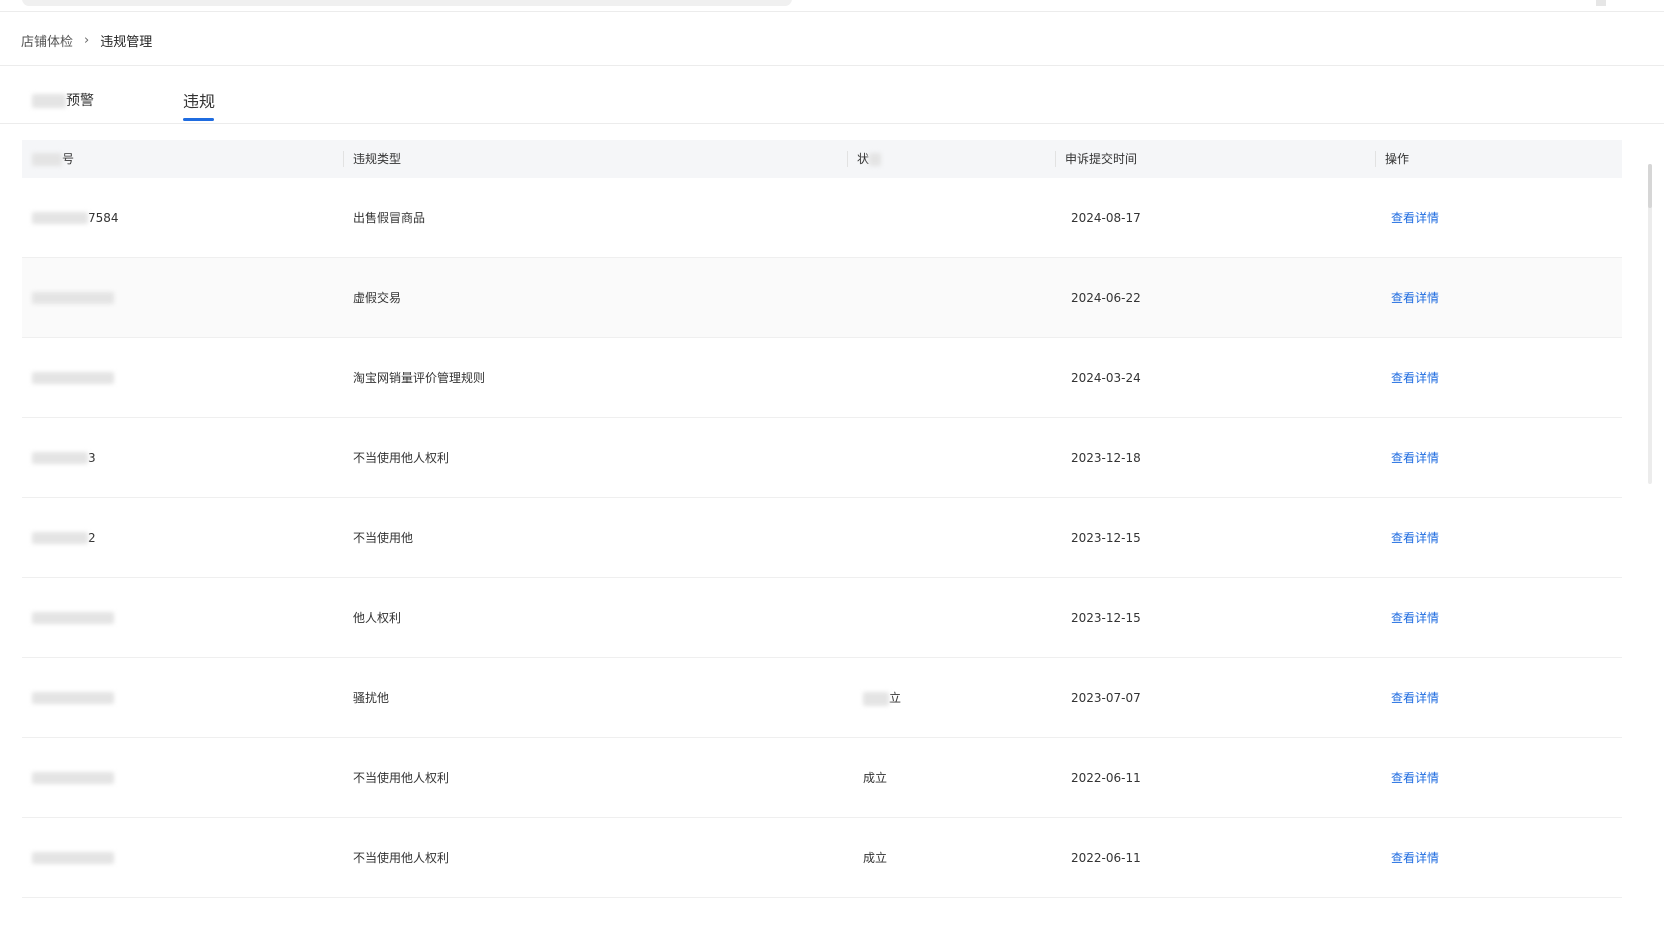  I want to click on violation-id-fragment: 7584, so click(103, 217).